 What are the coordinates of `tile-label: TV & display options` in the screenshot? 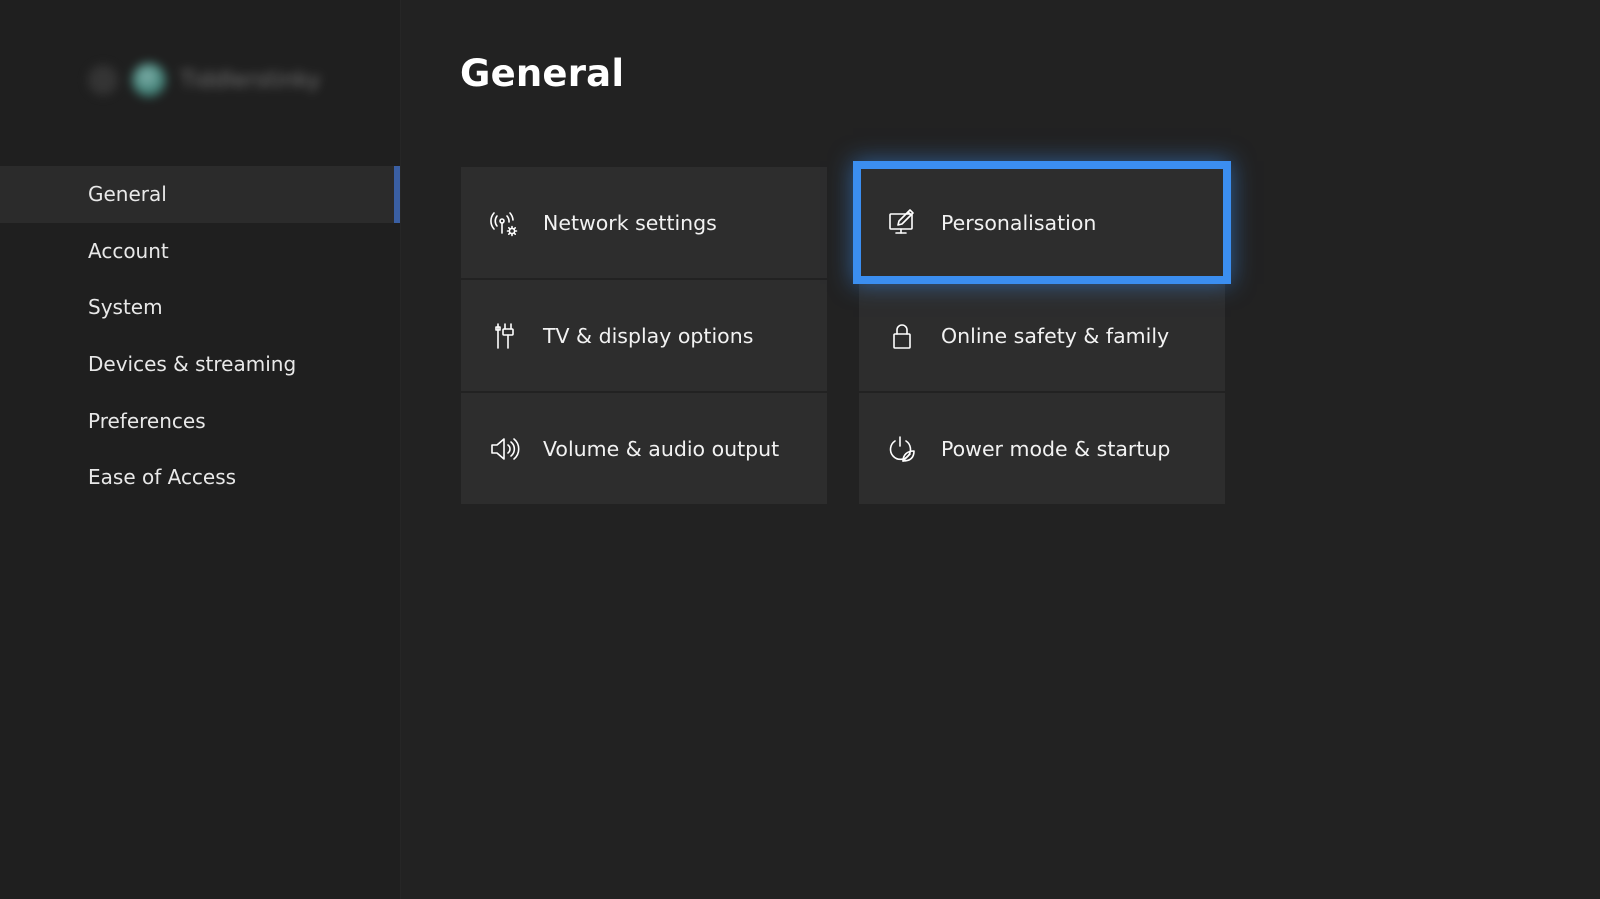 It's located at (648, 335).